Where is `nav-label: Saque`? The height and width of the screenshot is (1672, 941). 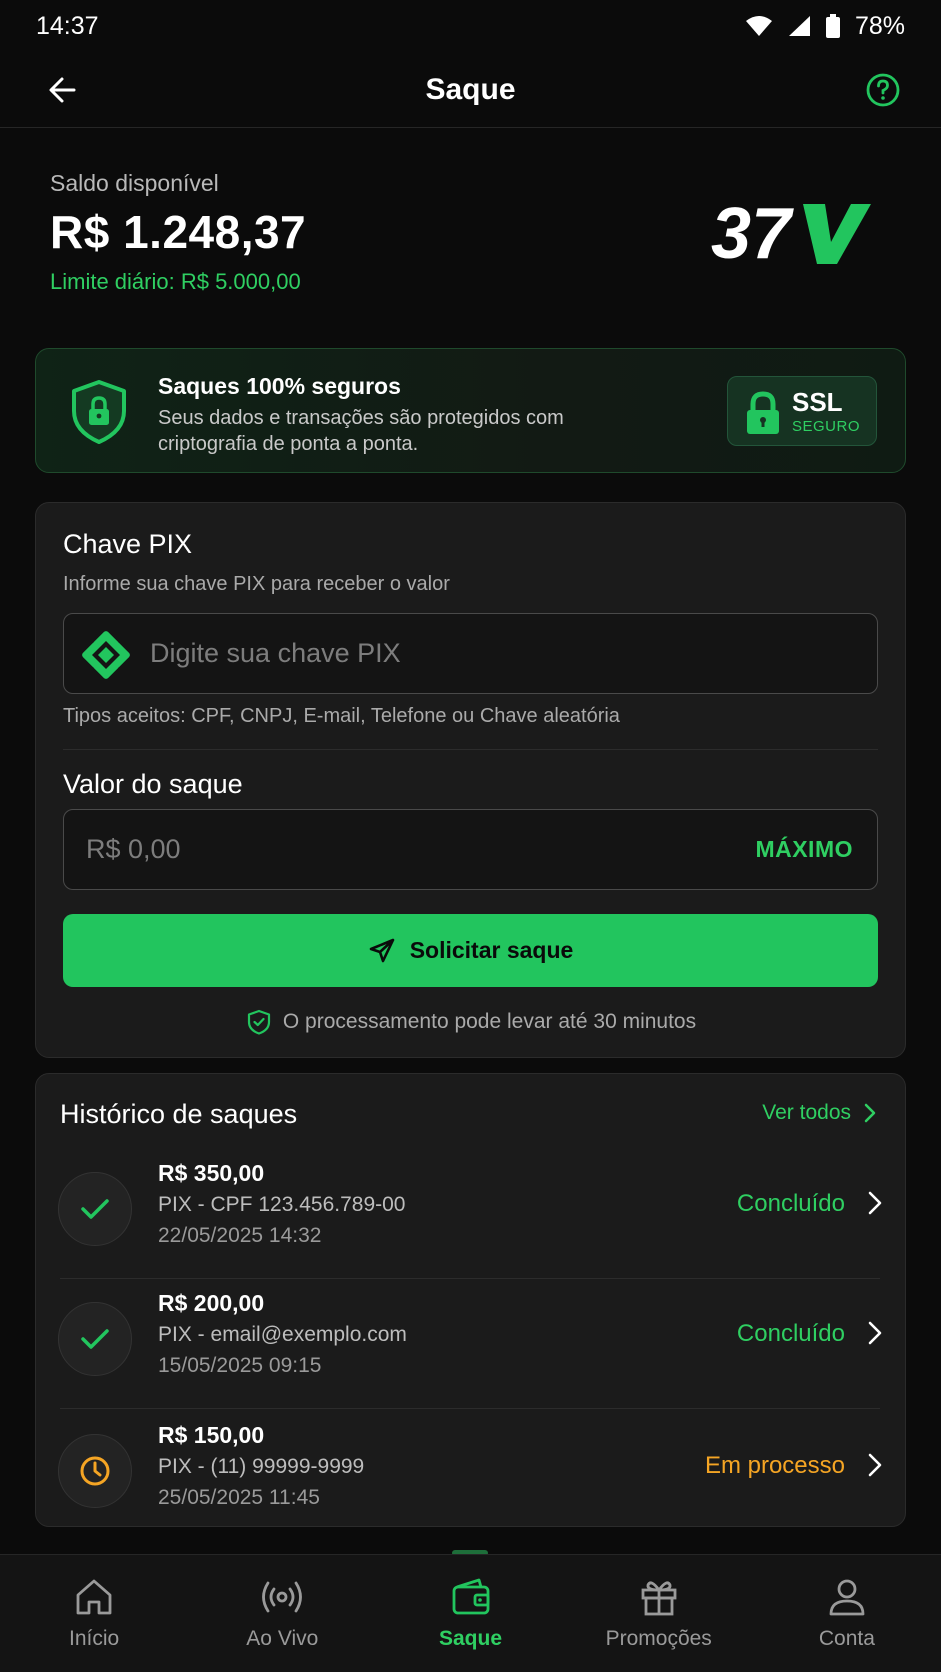
nav-label: Saque is located at coordinates (470, 1638).